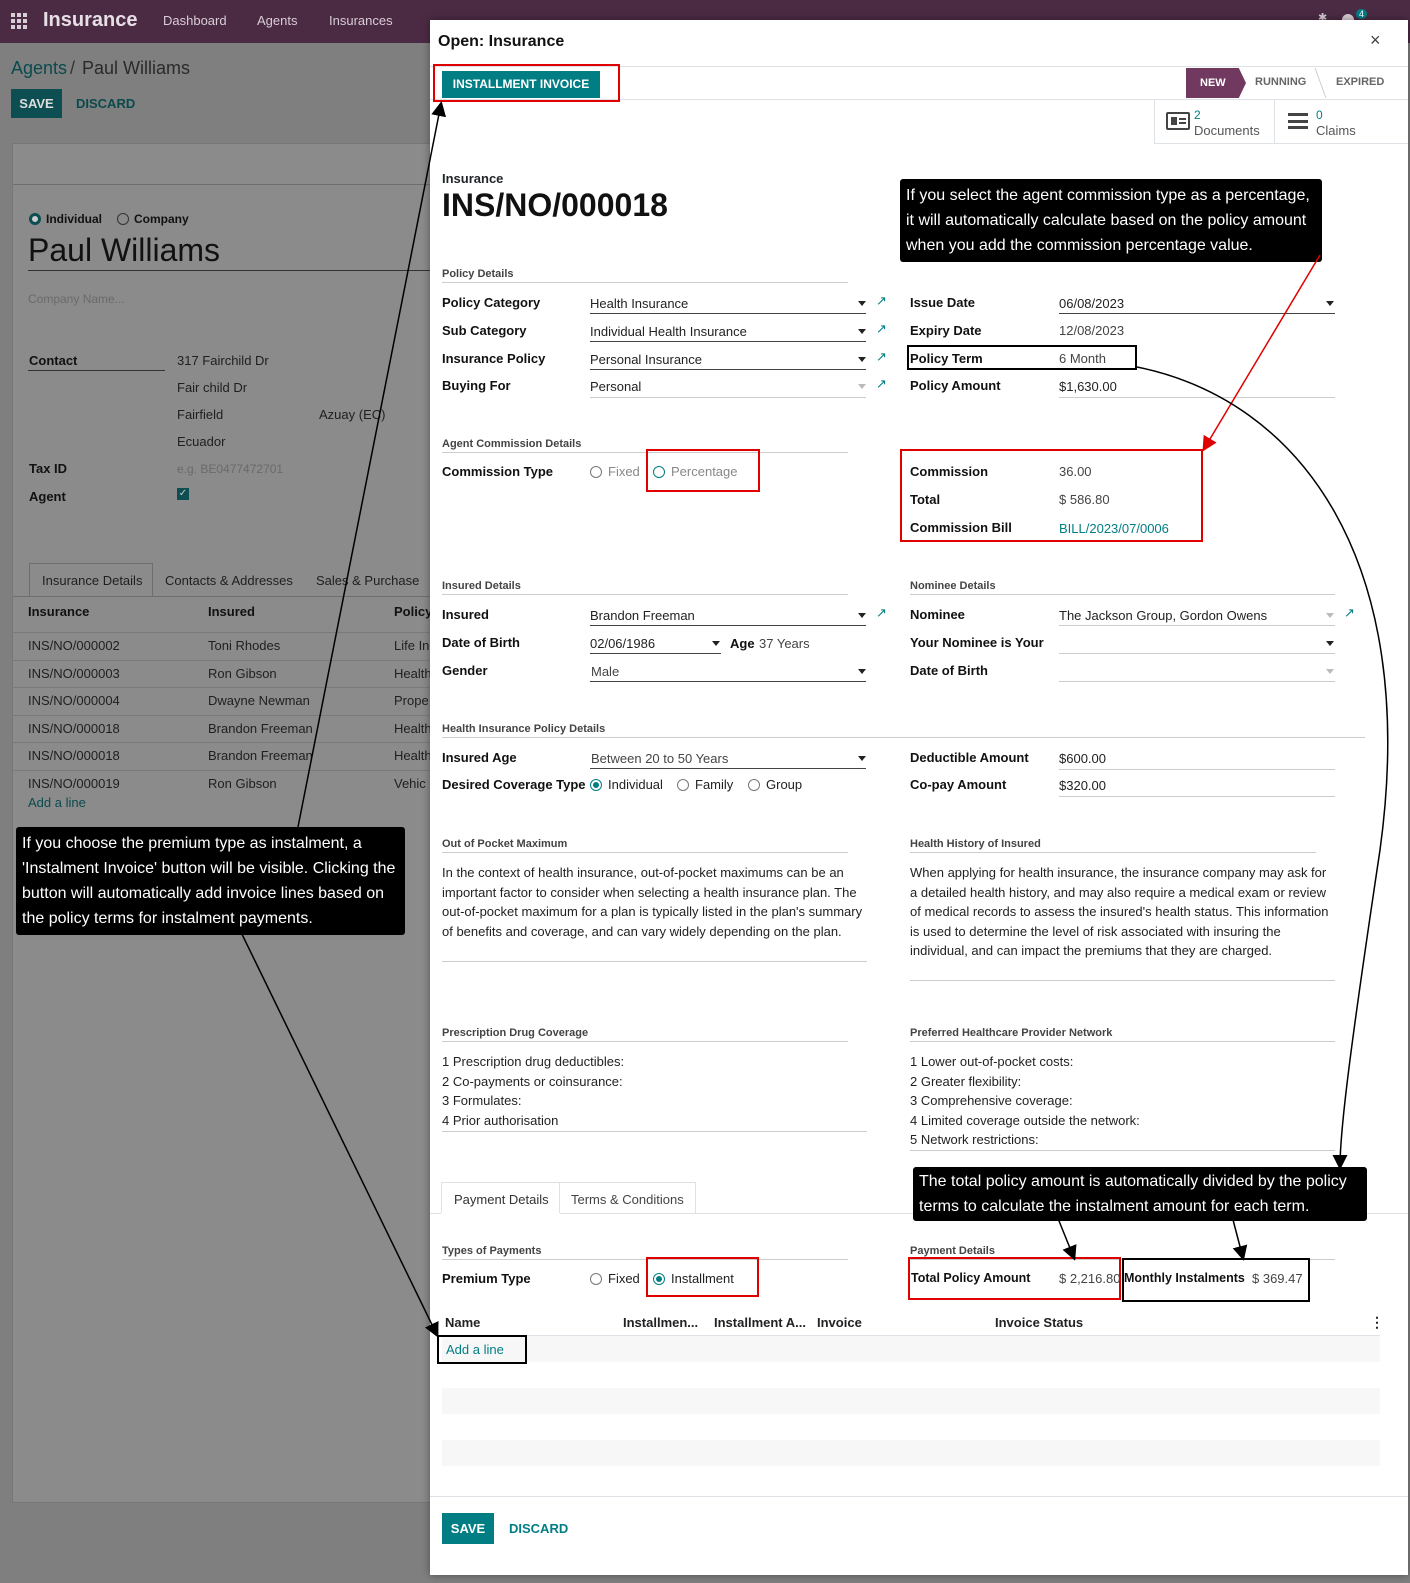 This screenshot has width=1410, height=1583. What do you see at coordinates (462, 1322) in the screenshot?
I see `th-name: Name` at bounding box center [462, 1322].